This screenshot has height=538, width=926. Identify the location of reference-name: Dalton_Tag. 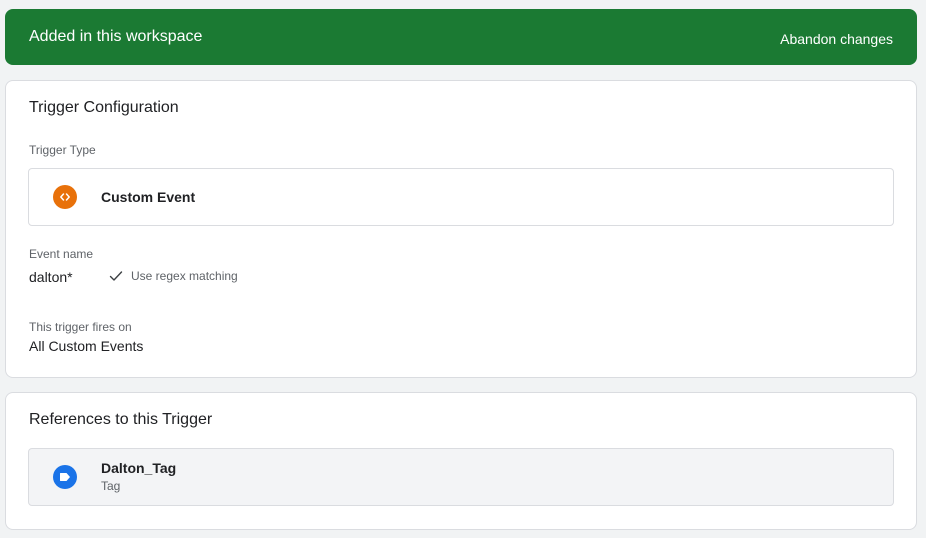
(139, 468).